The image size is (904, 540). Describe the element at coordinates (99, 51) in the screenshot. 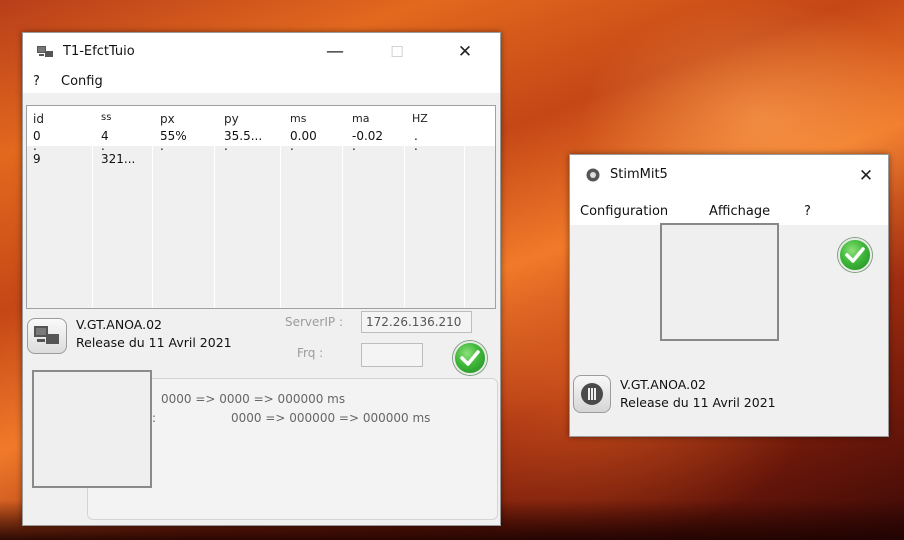

I see `window-title: T1-EfctTuio` at that location.